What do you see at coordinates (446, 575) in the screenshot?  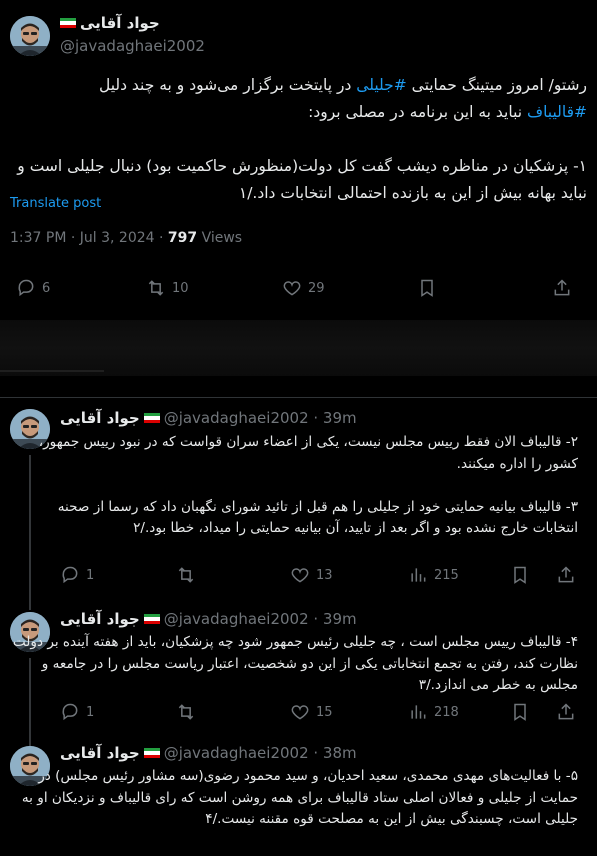 I see `views-count: 215` at bounding box center [446, 575].